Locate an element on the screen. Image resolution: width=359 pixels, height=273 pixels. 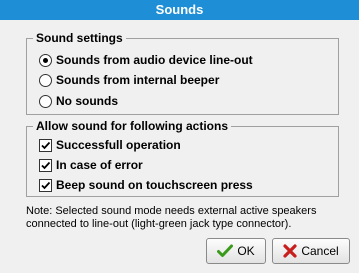
checkbox-in-case-of-error: In case of error is located at coordinates (91, 165).